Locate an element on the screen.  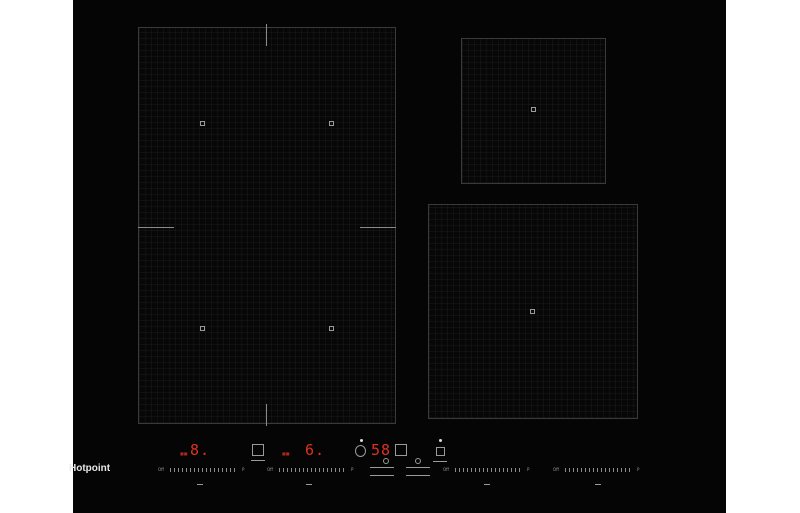
slider-zone-4: Off P is located at coordinates (598, 470).